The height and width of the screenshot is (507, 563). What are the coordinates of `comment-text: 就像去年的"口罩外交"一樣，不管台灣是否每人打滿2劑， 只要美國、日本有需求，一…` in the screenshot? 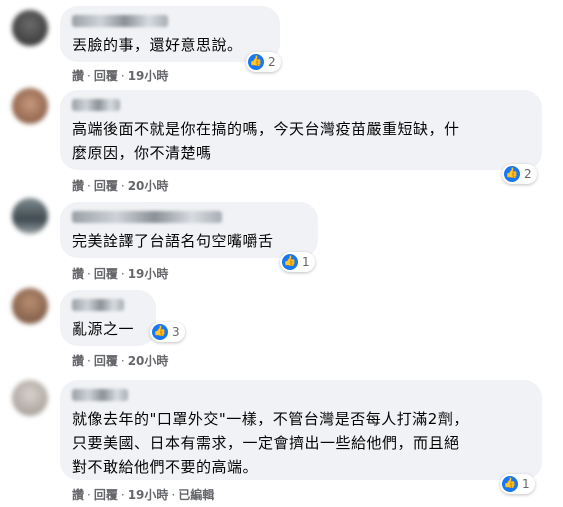 It's located at (270, 443).